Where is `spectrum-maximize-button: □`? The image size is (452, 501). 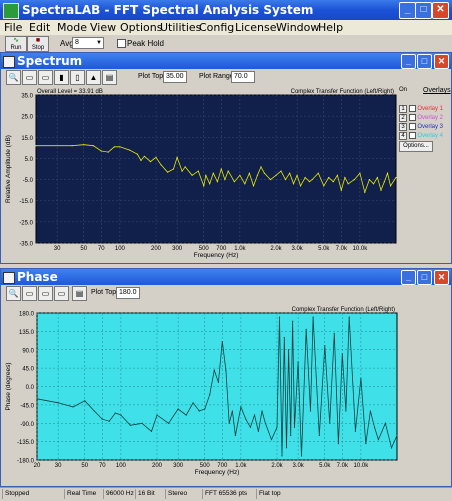 spectrum-maximize-button: □ is located at coordinates (424, 61).